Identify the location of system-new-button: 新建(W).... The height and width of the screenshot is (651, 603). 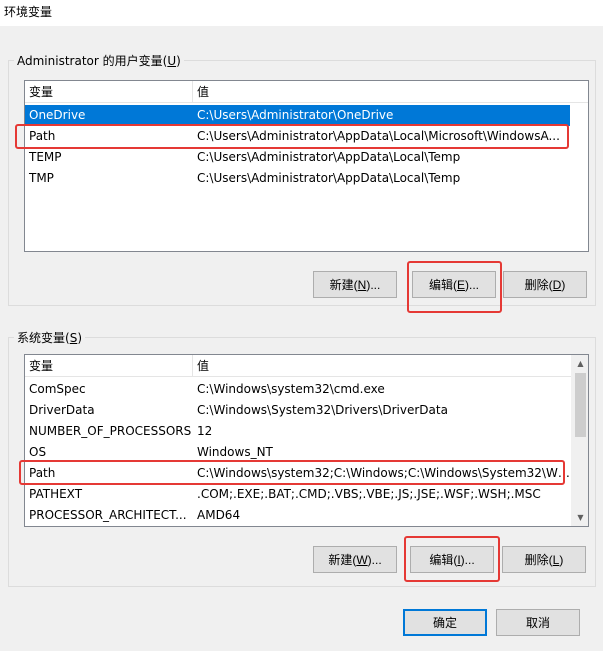
(355, 559).